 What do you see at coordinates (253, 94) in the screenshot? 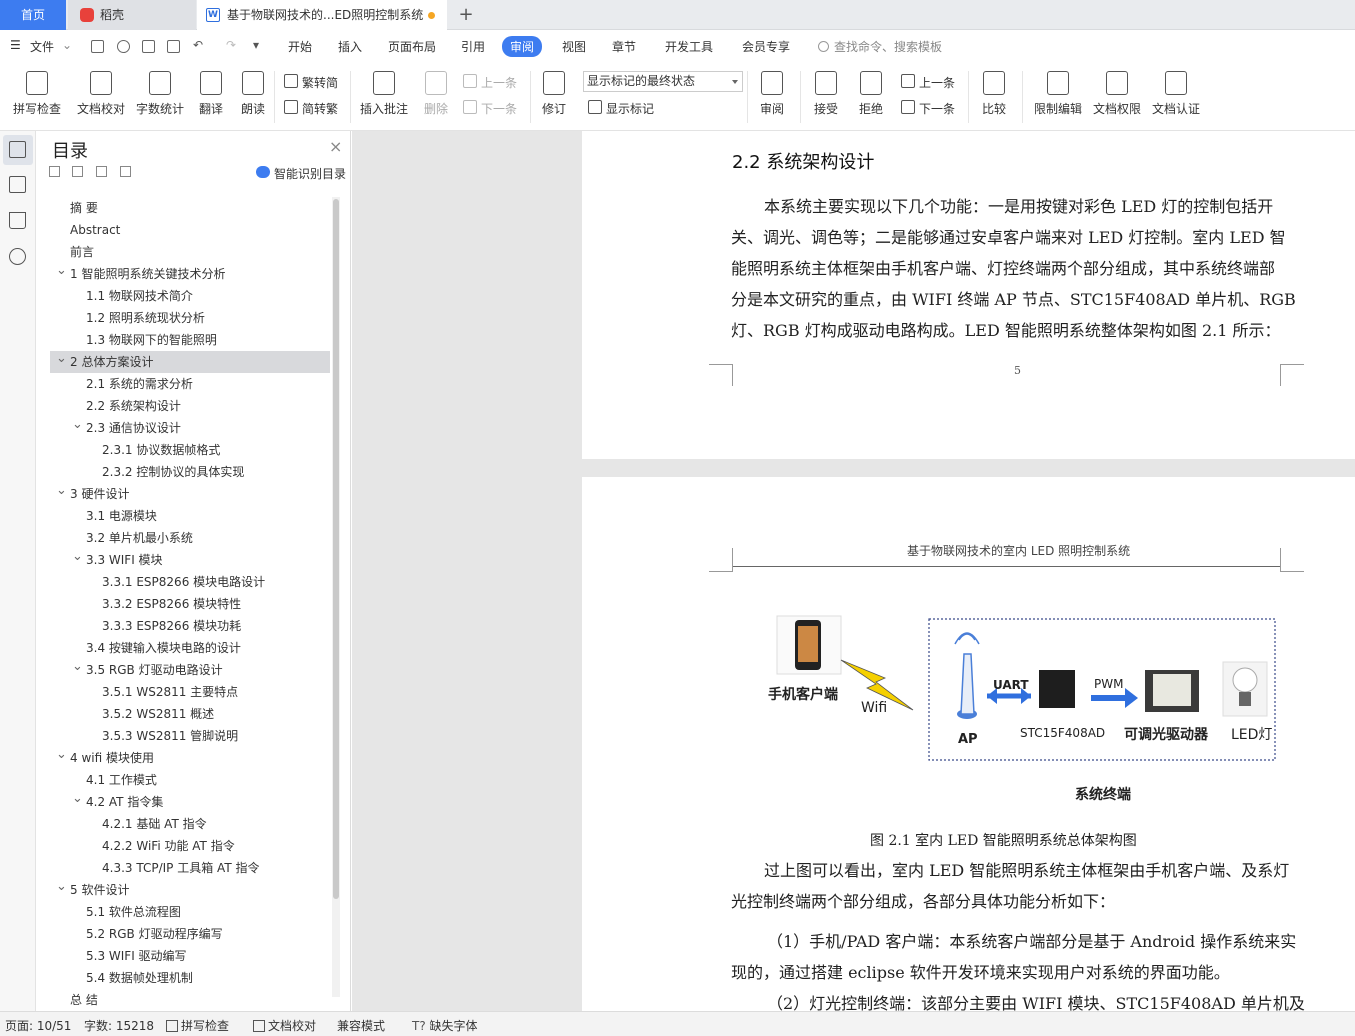
I see `read-aloud-button: 朗读` at bounding box center [253, 94].